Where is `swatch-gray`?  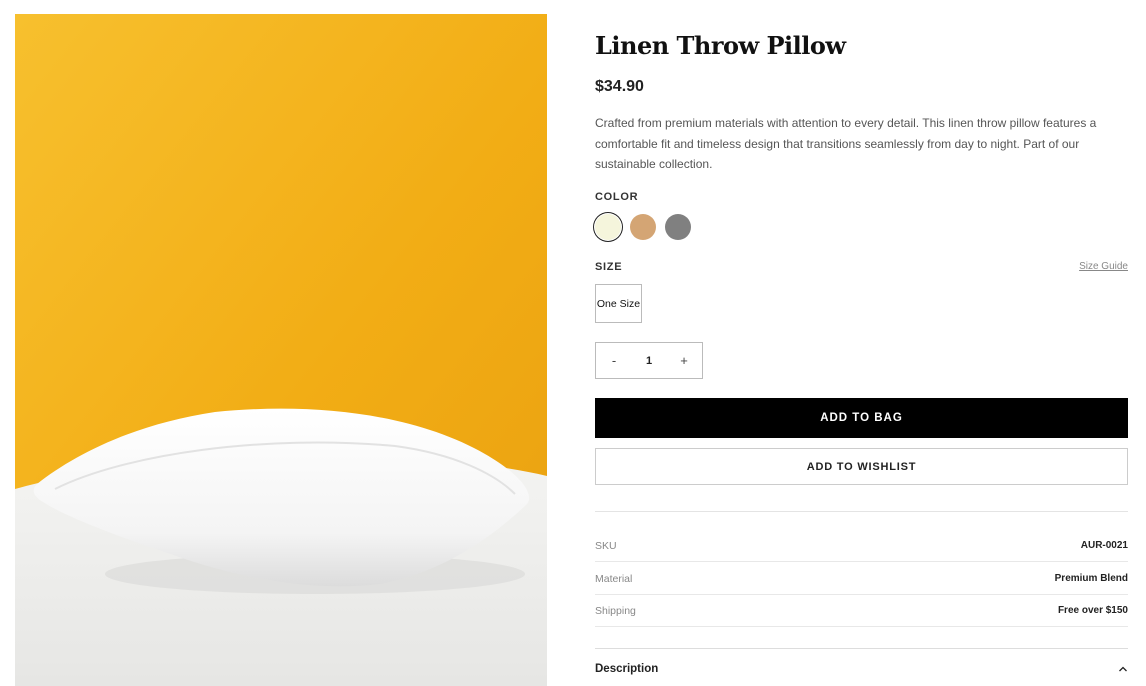 swatch-gray is located at coordinates (678, 227).